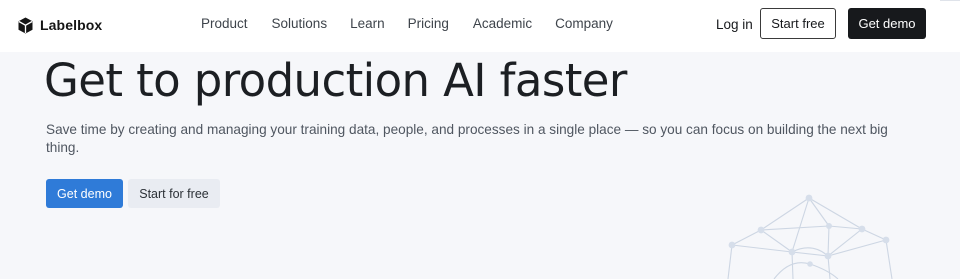 This screenshot has width=960, height=279. What do you see at coordinates (335, 80) in the screenshot?
I see `hero-title: Get to production AI faster` at bounding box center [335, 80].